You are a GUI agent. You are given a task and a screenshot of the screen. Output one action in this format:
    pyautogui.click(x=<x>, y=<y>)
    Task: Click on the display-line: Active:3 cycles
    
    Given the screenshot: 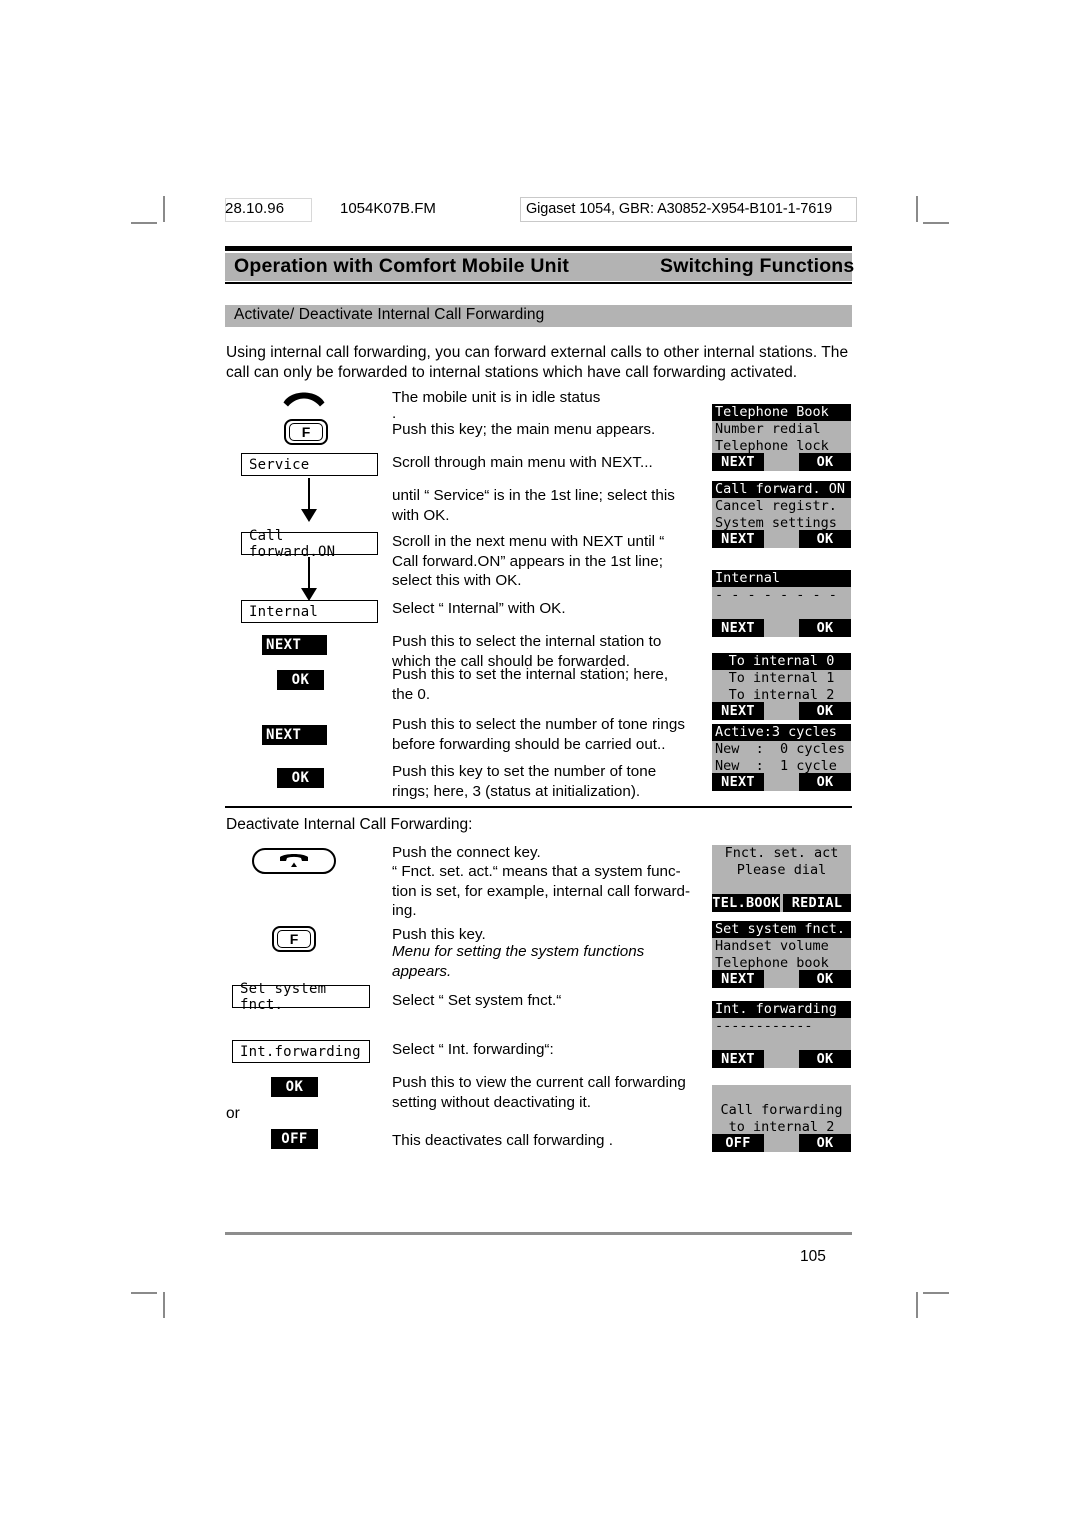 What is the action you would take?
    pyautogui.click(x=781, y=732)
    